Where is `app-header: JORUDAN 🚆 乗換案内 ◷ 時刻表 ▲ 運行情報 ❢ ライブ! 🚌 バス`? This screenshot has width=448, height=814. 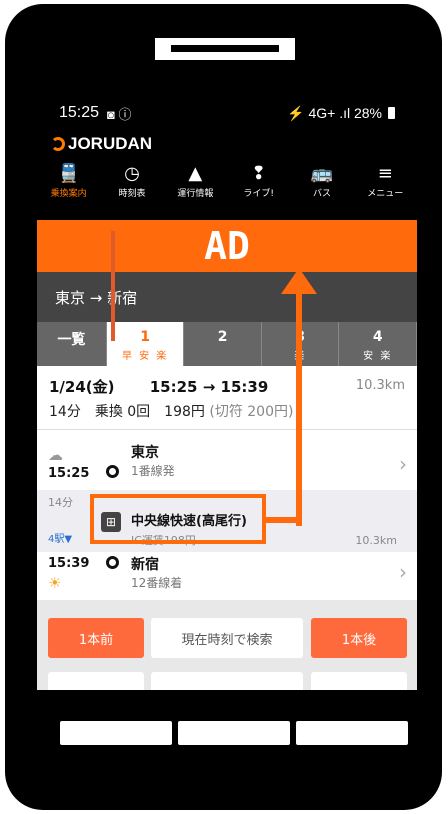 app-header: JORUDAN 🚆 乗換案内 ◷ 時刻表 ▲ 運行情報 ❢ ライブ! 🚌 バス is located at coordinates (227, 175).